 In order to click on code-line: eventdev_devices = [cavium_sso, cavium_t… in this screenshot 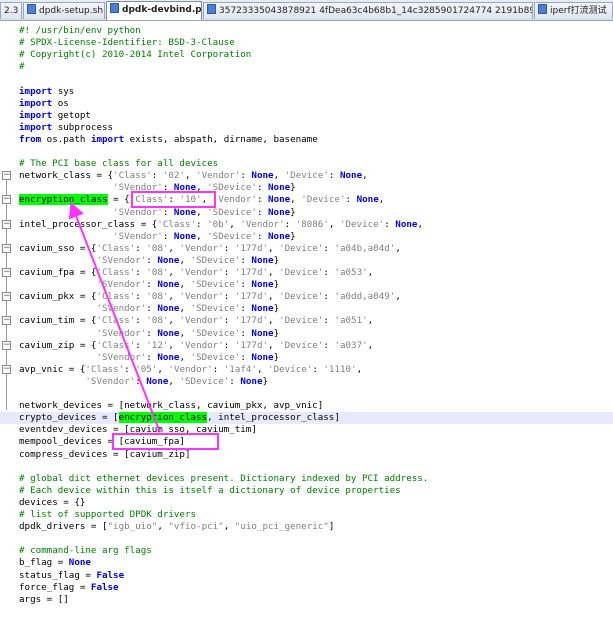, I will do `click(306, 430)`.